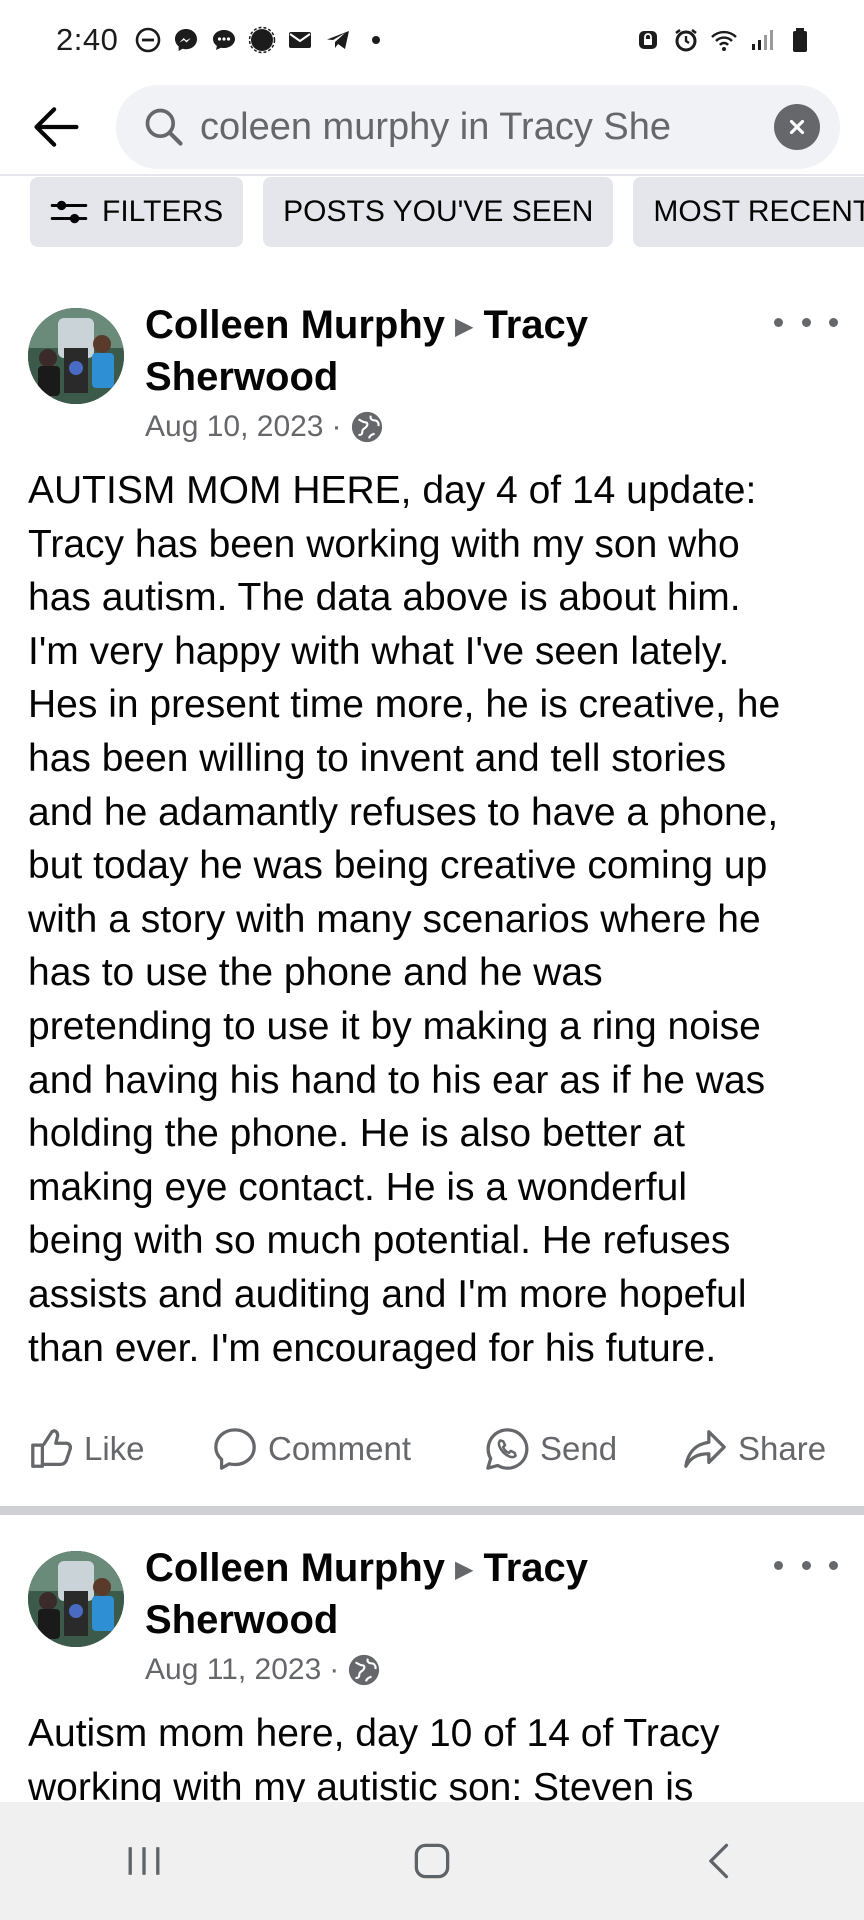 The height and width of the screenshot is (1920, 864). What do you see at coordinates (579, 1448) in the screenshot?
I see `send-label: Send` at bounding box center [579, 1448].